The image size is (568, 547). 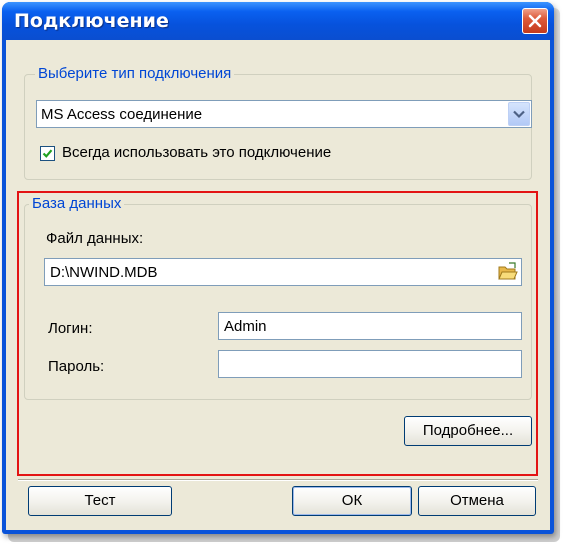 What do you see at coordinates (95, 238) in the screenshot?
I see `data-file-label: Файл данных:` at bounding box center [95, 238].